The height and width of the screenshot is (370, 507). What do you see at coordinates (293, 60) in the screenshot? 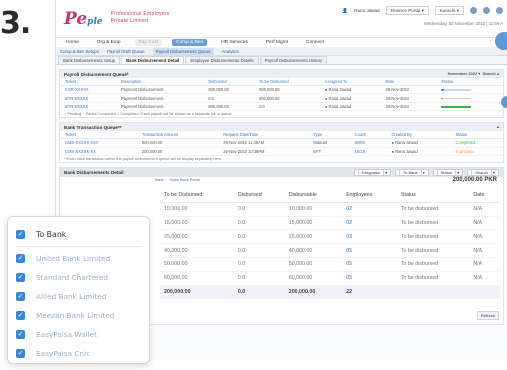
I see `tab-payroll-disbursements-history: Payroll Disbursements History` at bounding box center [293, 60].